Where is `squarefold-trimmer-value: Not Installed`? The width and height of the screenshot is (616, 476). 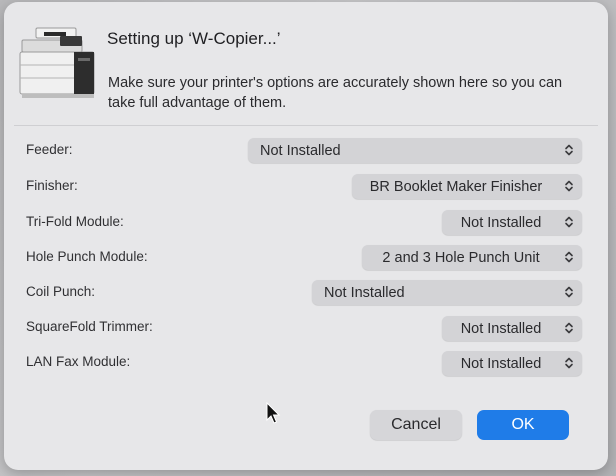 squarefold-trimmer-value: Not Installed is located at coordinates (501, 328).